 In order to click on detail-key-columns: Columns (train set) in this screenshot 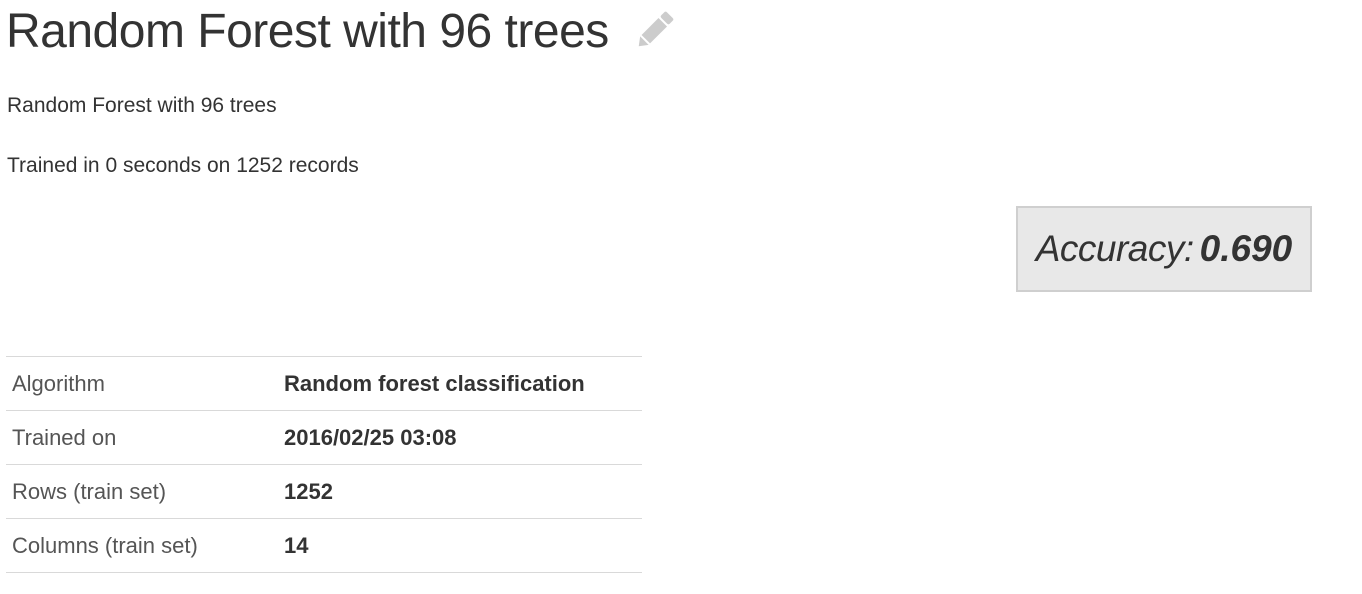, I will do `click(145, 545)`.